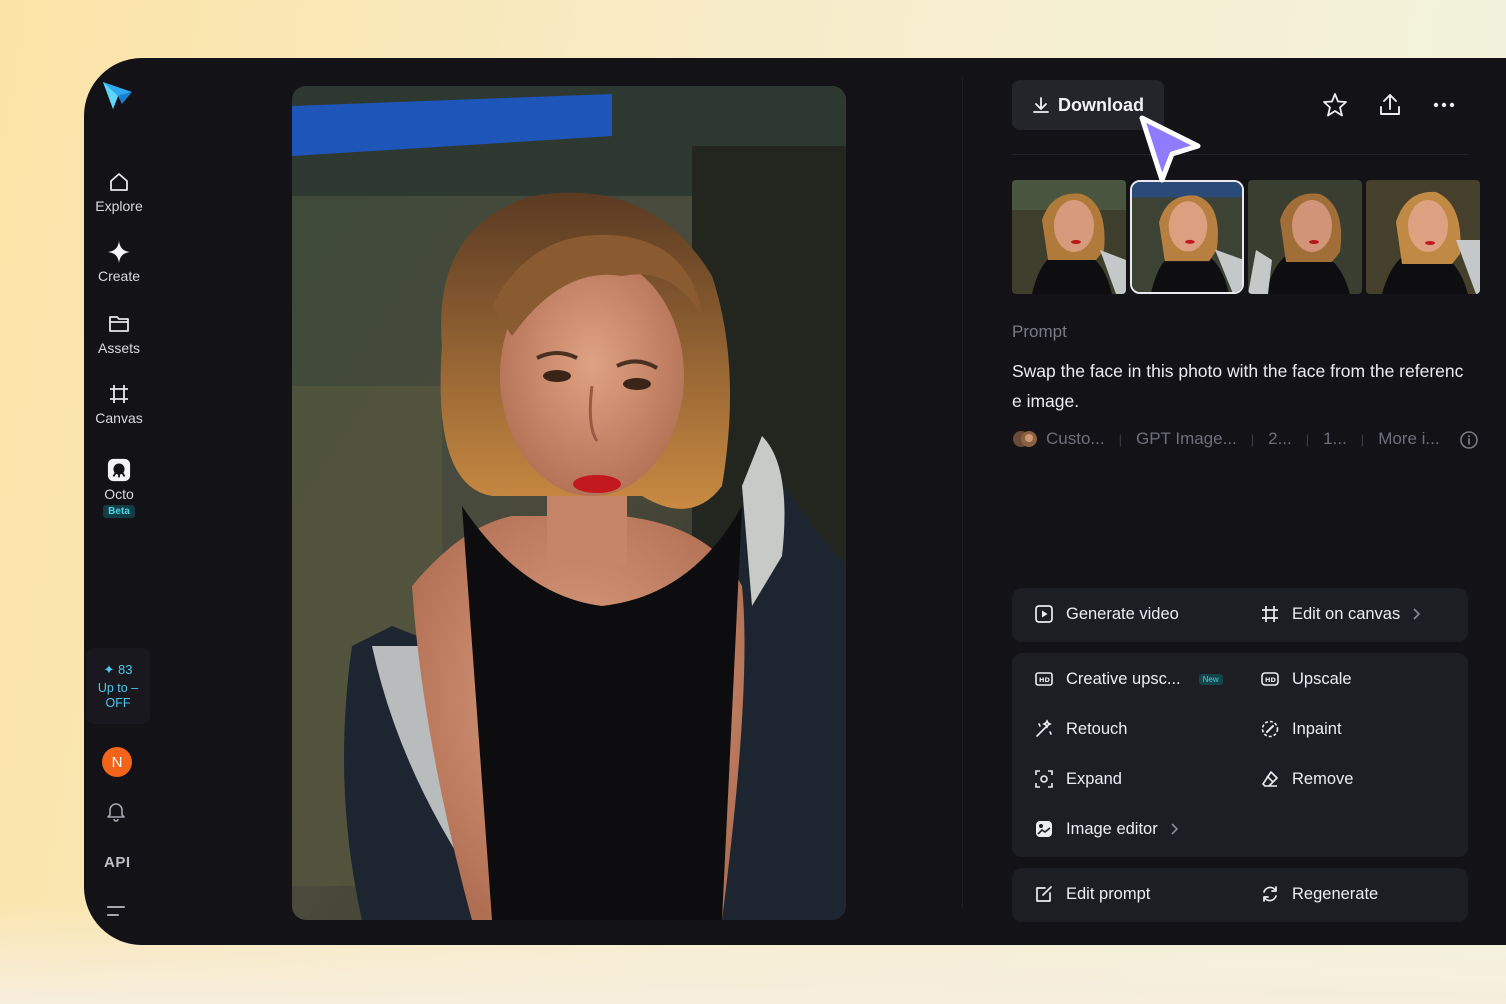 The image size is (1506, 1004). I want to click on eraser-icon, so click(1270, 779).